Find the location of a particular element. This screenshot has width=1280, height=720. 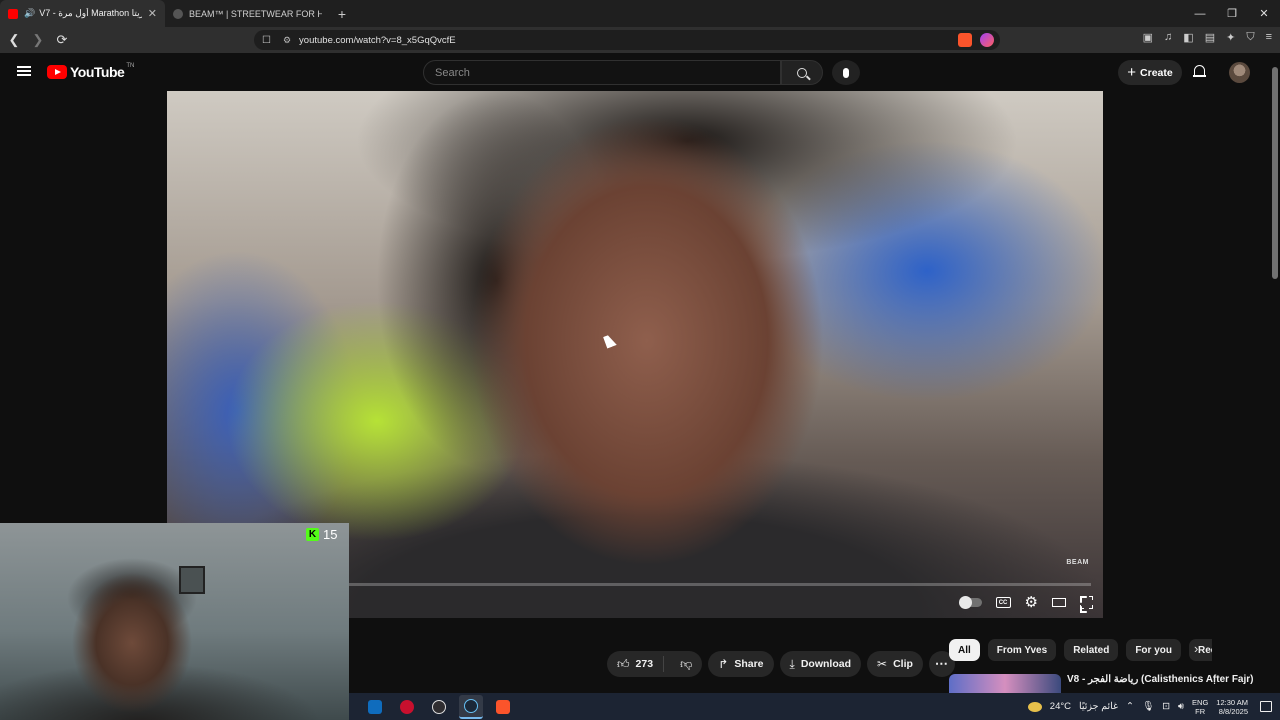

brave-shields-icon is located at coordinates (965, 40).